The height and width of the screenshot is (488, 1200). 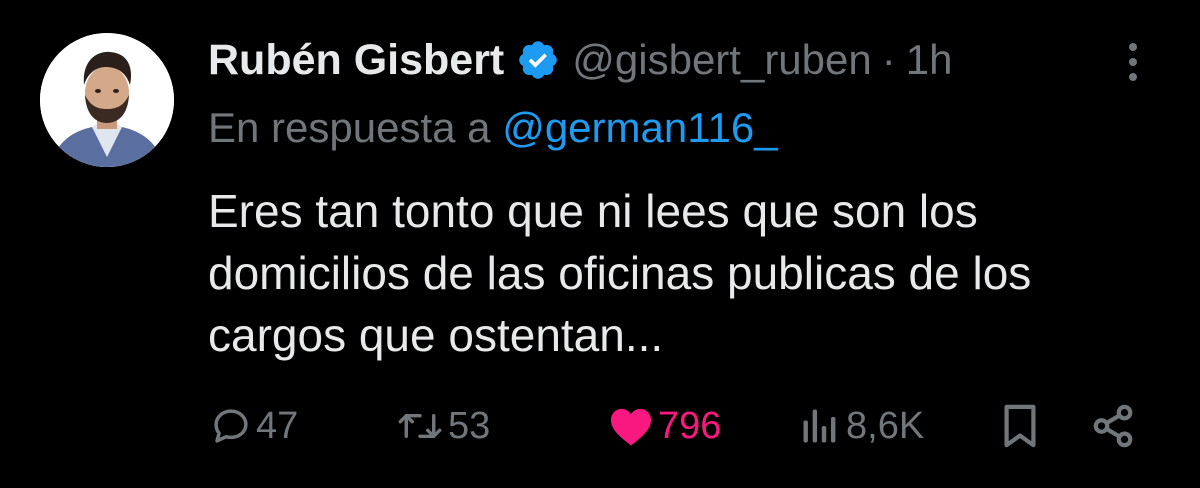 I want to click on avatar, so click(x=107, y=100).